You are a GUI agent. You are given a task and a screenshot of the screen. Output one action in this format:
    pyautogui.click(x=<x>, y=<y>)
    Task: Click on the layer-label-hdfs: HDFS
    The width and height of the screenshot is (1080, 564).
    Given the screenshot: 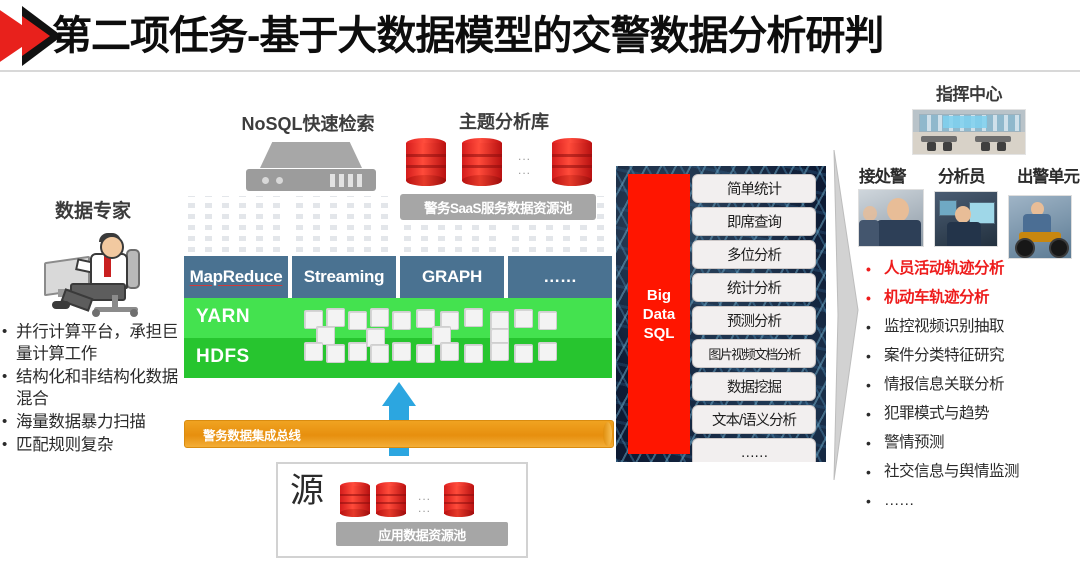 What is the action you would take?
    pyautogui.click(x=223, y=356)
    